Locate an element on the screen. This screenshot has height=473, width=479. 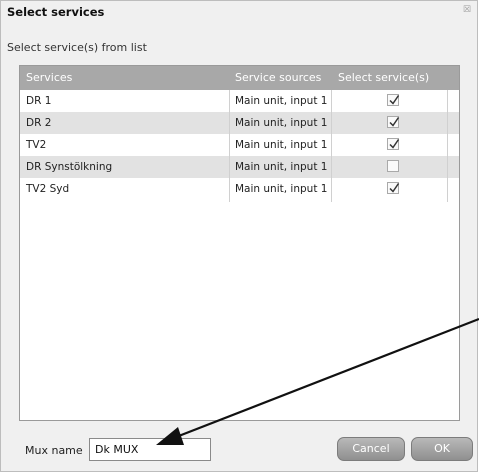
table-row: TV2 Syd Main unit, input 1 is located at coordinates (239, 189).